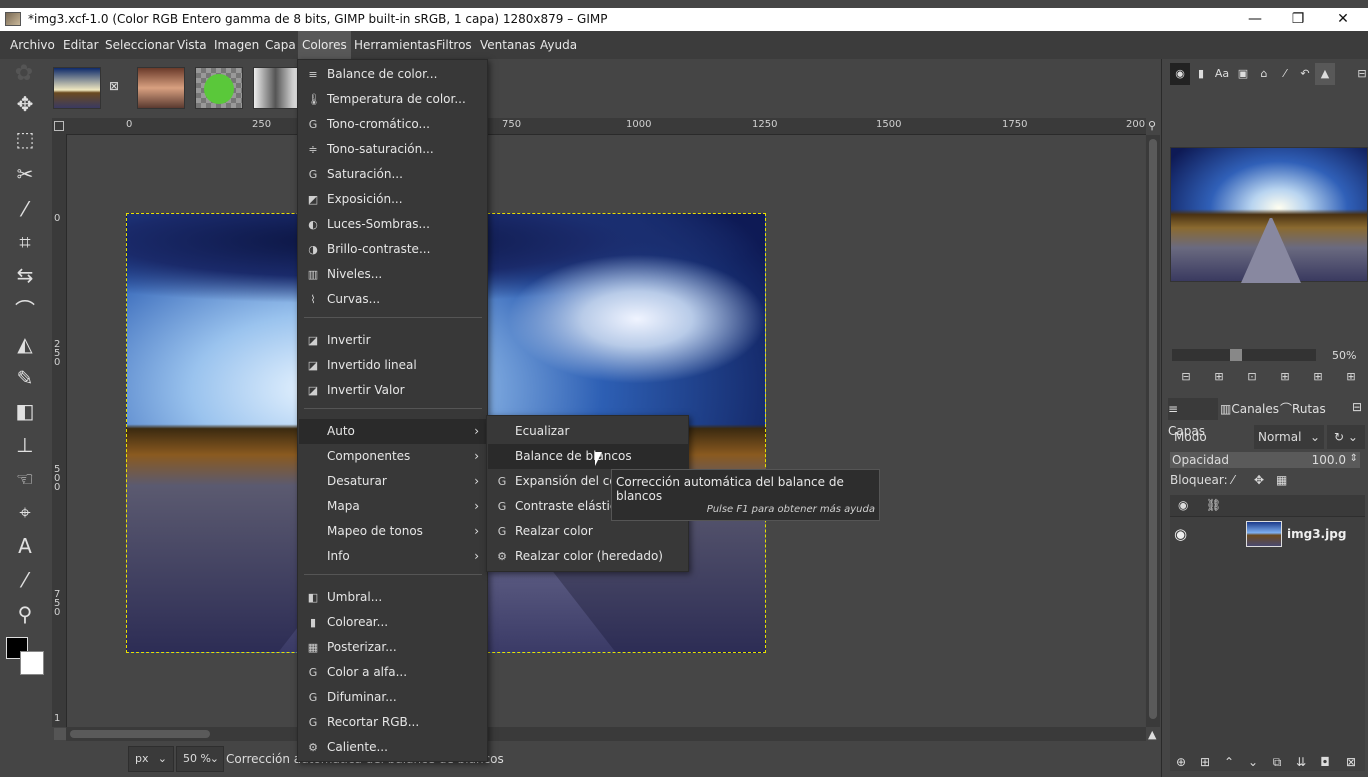 This screenshot has height=777, width=1368. What do you see at coordinates (25, 512) in the screenshot?
I see `paths-tool-icon: ⌖` at bounding box center [25, 512].